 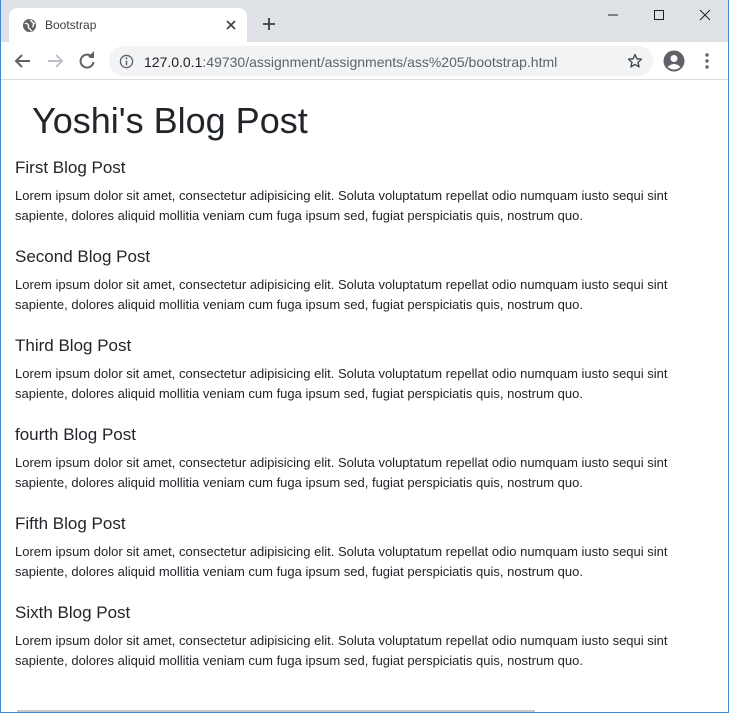 What do you see at coordinates (173, 62) in the screenshot?
I see `url-host: 127.0.0.1` at bounding box center [173, 62].